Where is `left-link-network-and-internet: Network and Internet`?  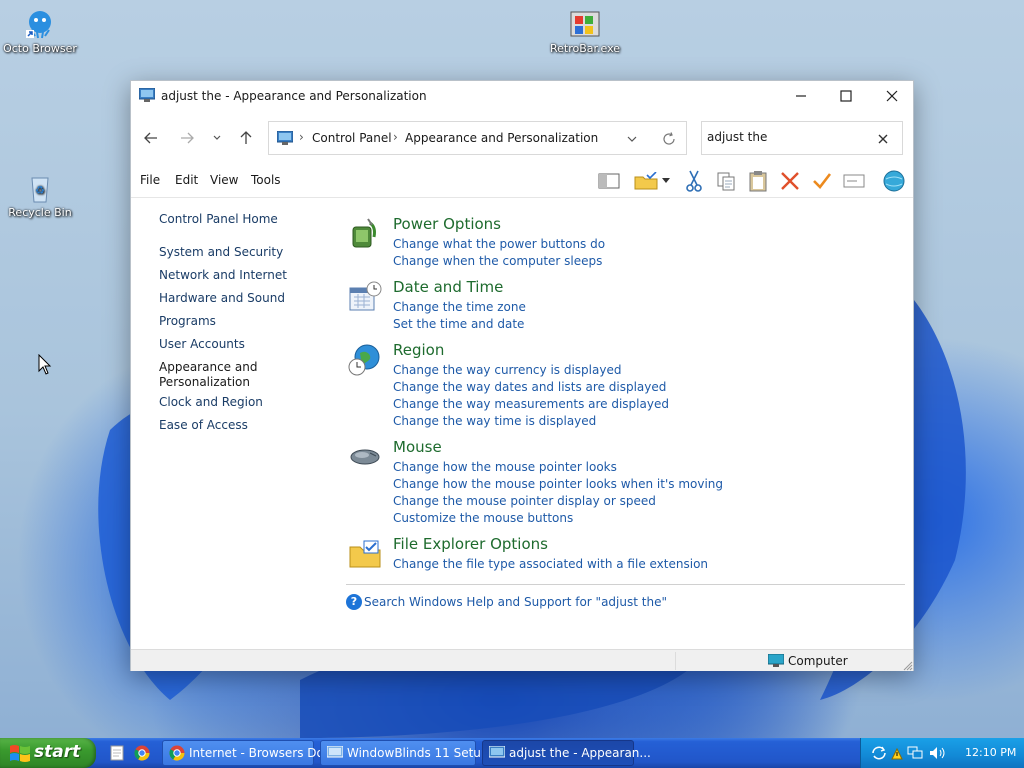
left-link-network-and-internet: Network and Internet is located at coordinates (244, 275).